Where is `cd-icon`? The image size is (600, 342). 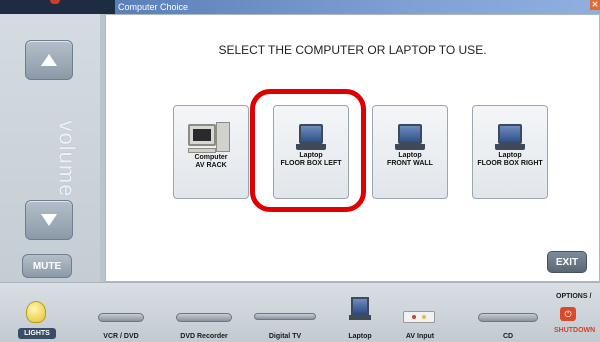
cd-icon is located at coordinates (508, 317).